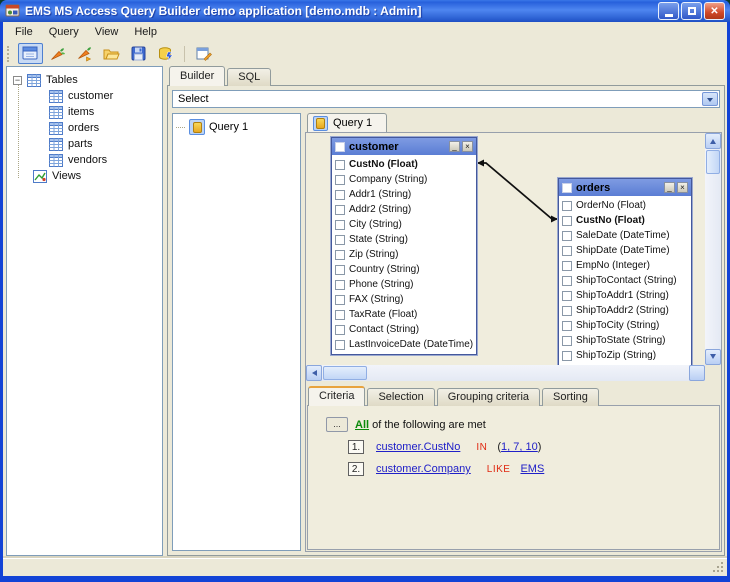 This screenshot has height=582, width=730. Describe the element at coordinates (423, 469) in the screenshot. I see `condition-field-link: customer.Company` at that location.